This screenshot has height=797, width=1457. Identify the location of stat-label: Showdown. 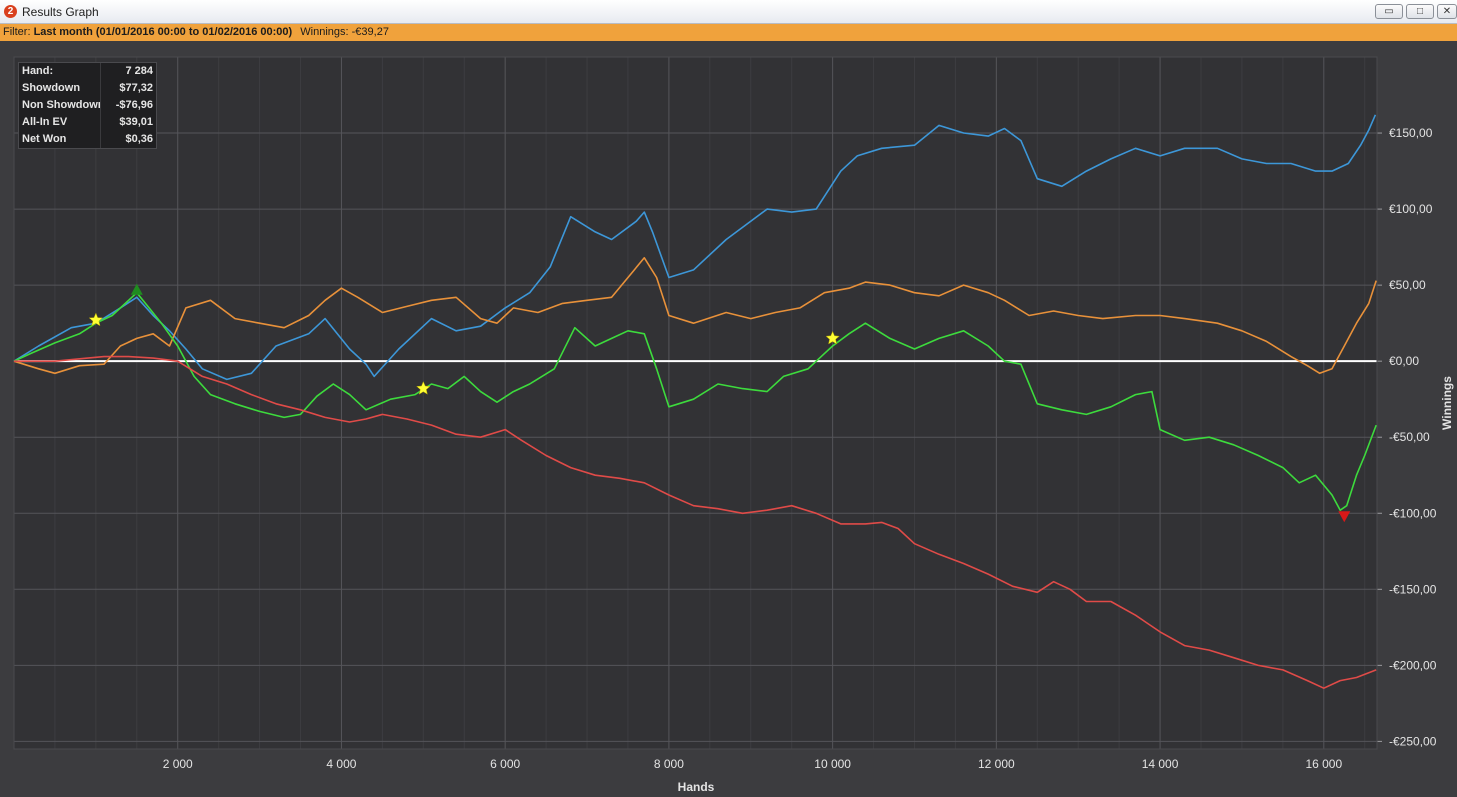
(51, 88).